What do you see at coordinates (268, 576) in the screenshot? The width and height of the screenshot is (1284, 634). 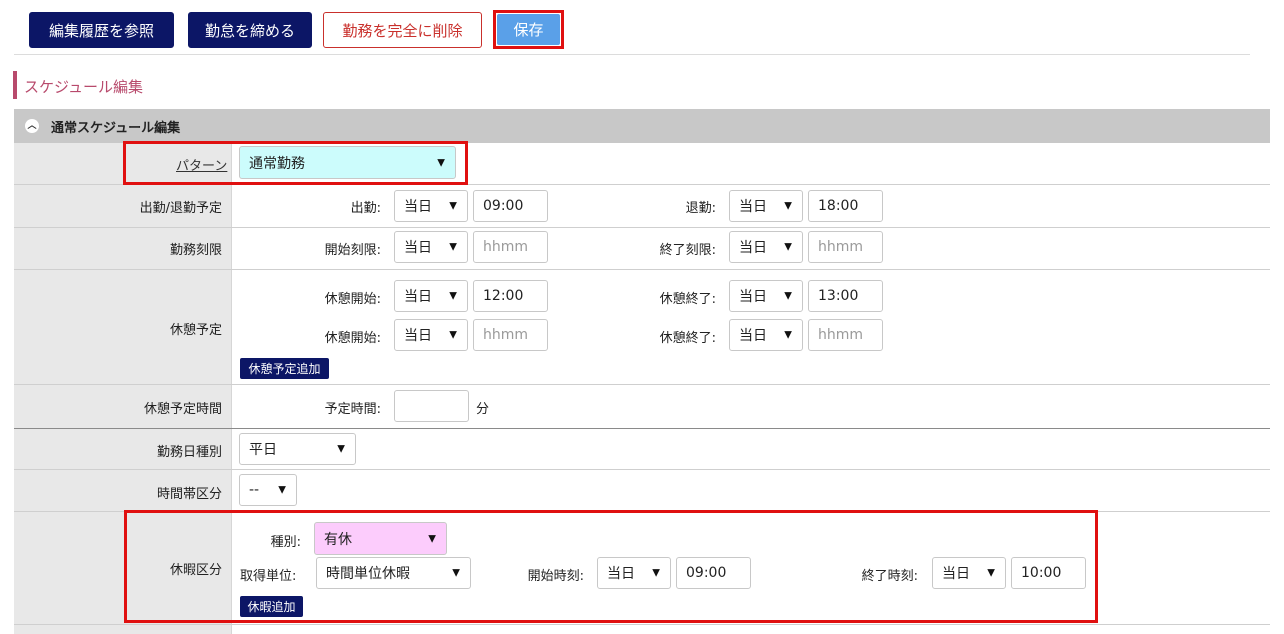 I see `leave-unit-label: 取得単位:` at bounding box center [268, 576].